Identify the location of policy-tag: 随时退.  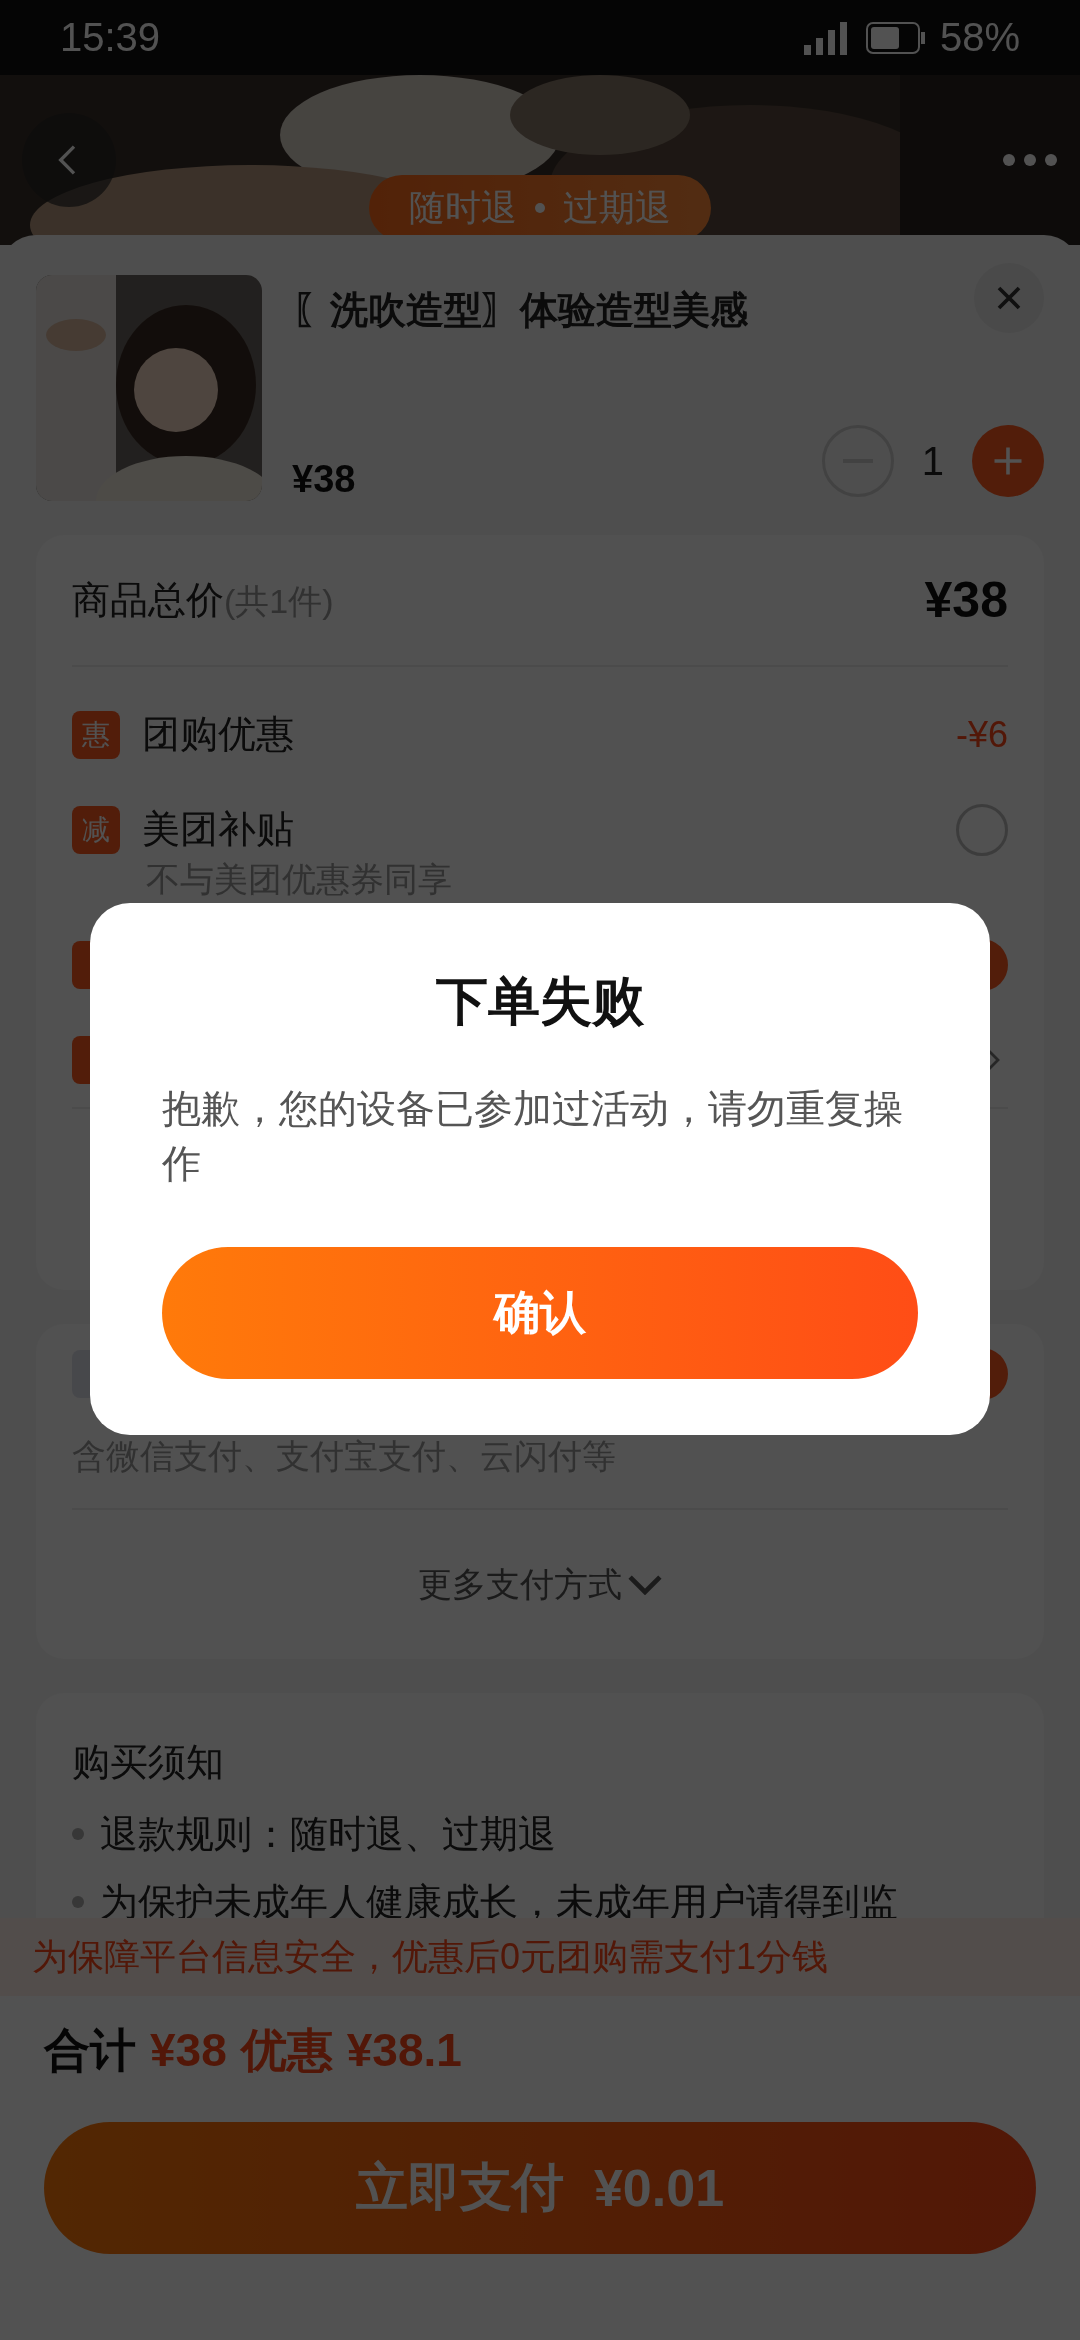
(463, 208).